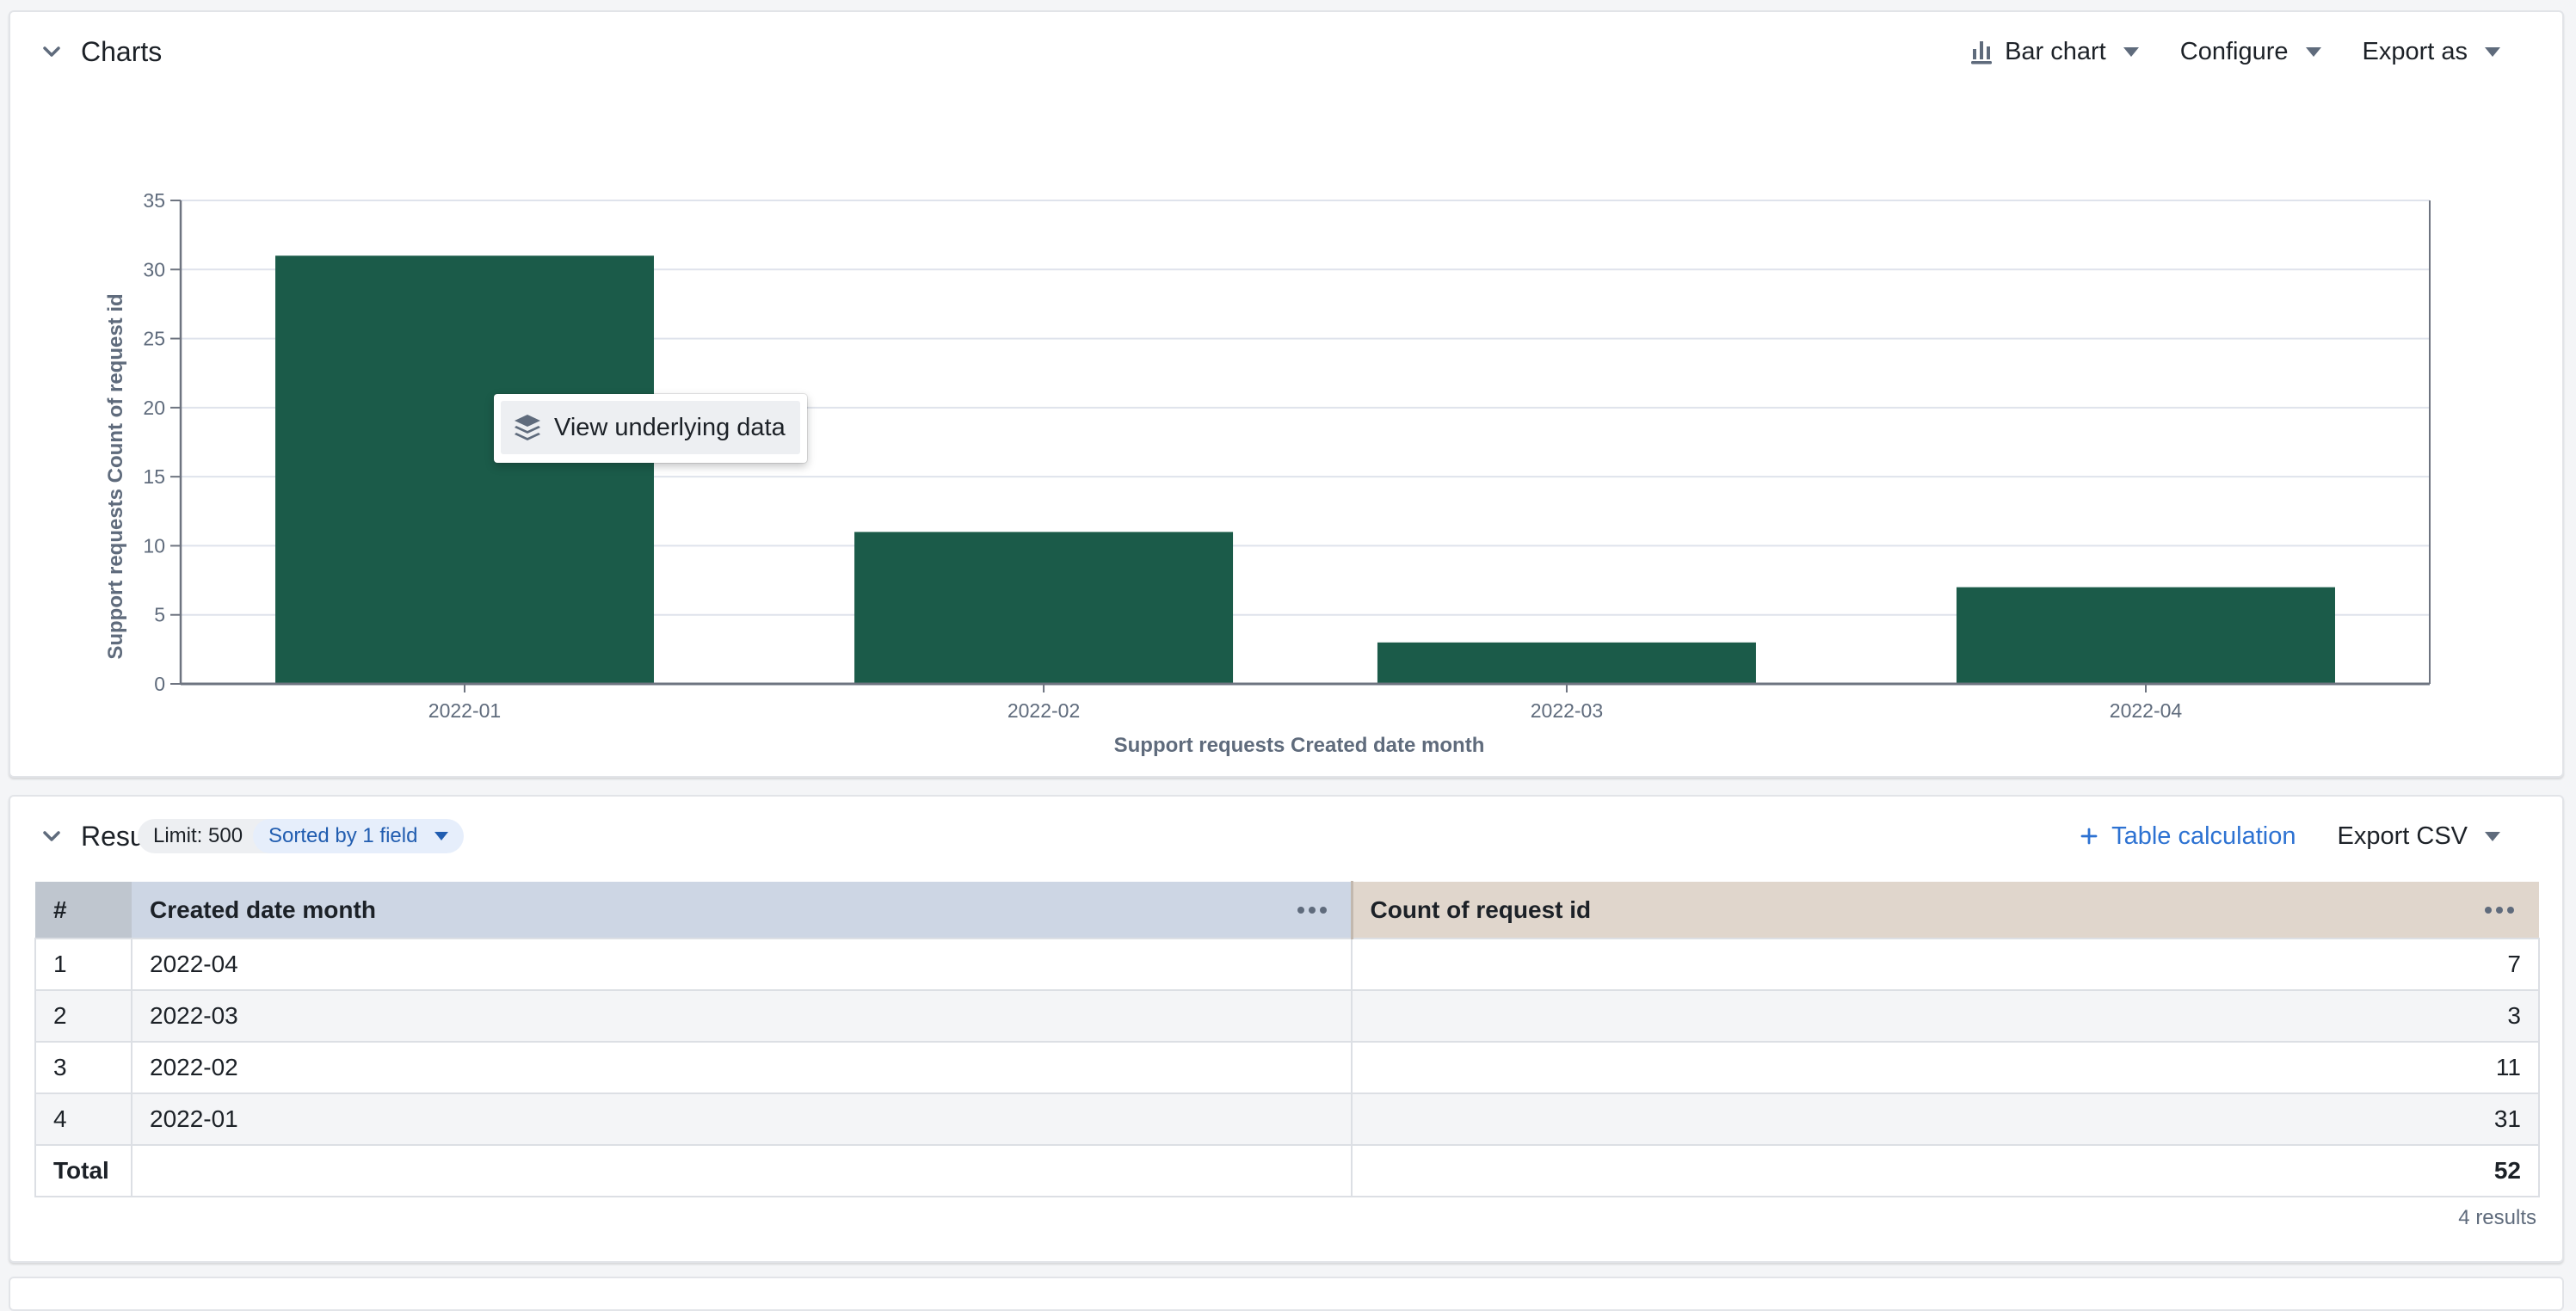  I want to click on results-actions: Table calculation Export CSV, so click(2291, 837).